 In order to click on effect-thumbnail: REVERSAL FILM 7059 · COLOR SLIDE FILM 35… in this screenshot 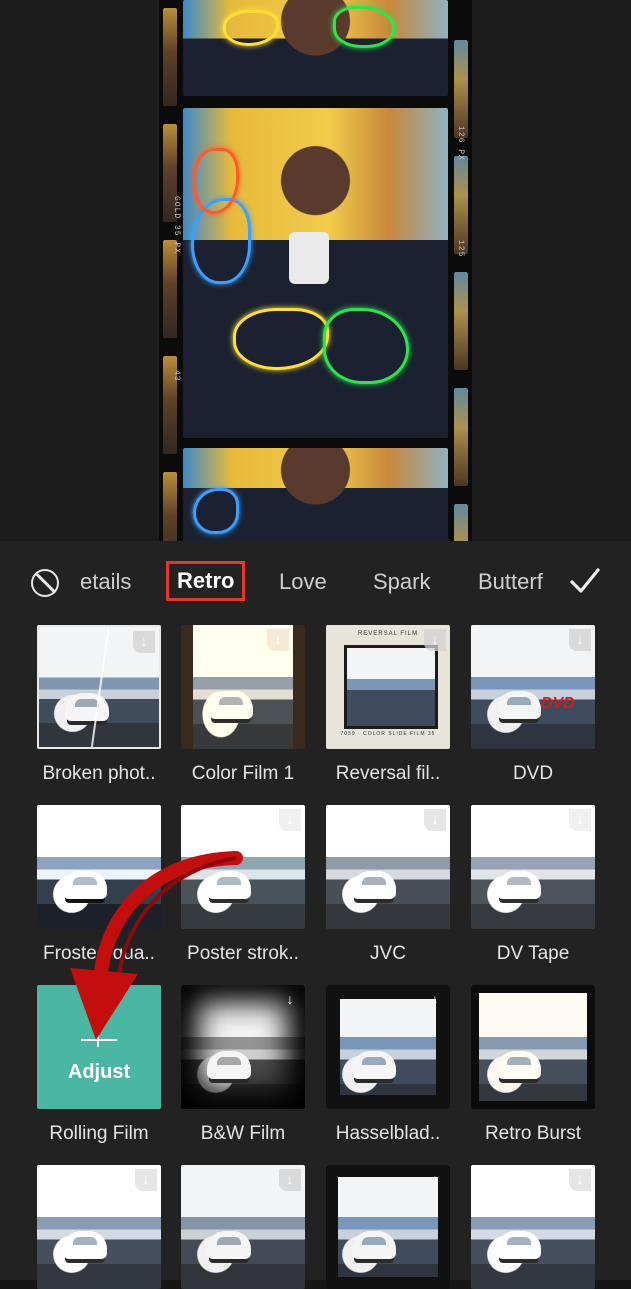, I will do `click(388, 687)`.